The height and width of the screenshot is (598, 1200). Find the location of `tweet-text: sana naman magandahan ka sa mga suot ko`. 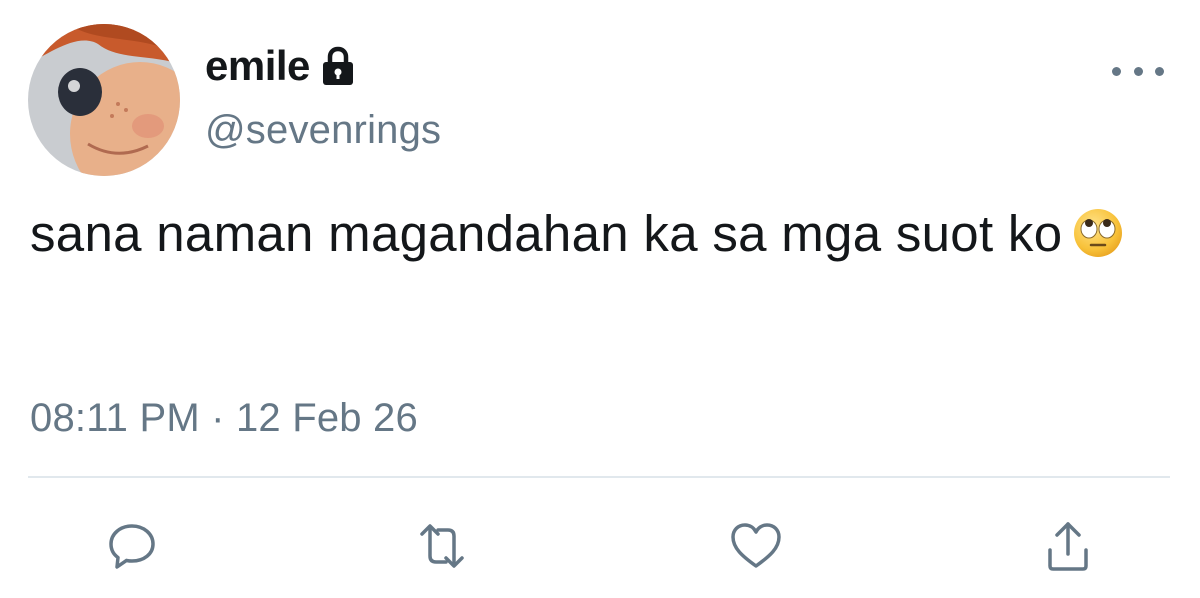

tweet-text: sana naman magandahan ka sa mga suot ko is located at coordinates (600, 233).